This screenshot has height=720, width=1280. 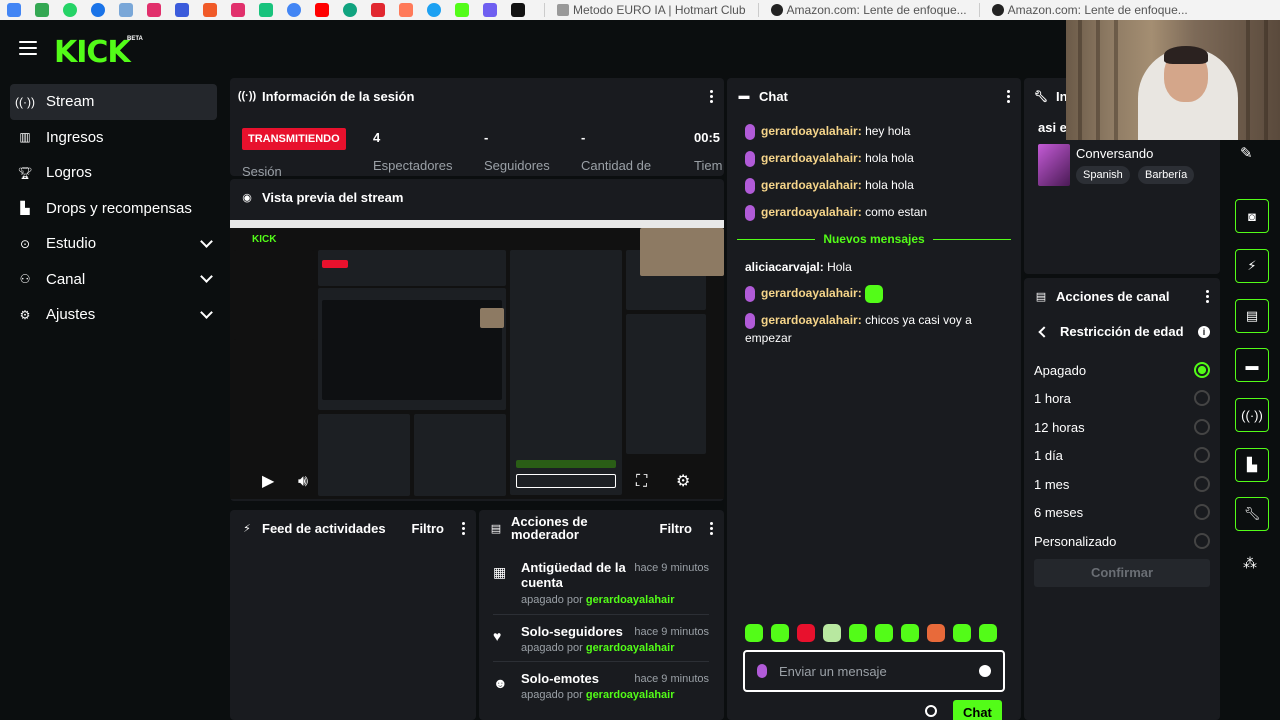 What do you see at coordinates (303, 482) in the screenshot?
I see `volume-icon: 🔊︎` at bounding box center [303, 482].